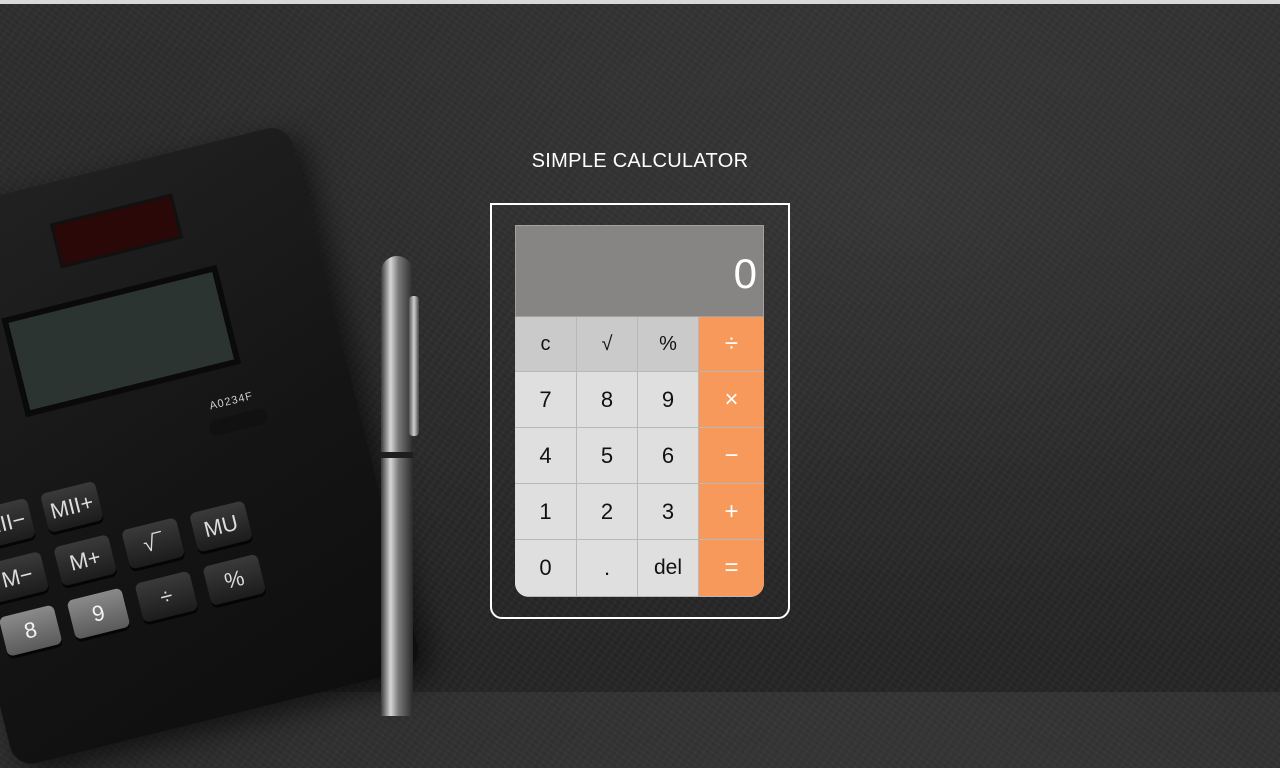 This screenshot has width=1280, height=768. What do you see at coordinates (607, 512) in the screenshot?
I see `digit-2-button: 2` at bounding box center [607, 512].